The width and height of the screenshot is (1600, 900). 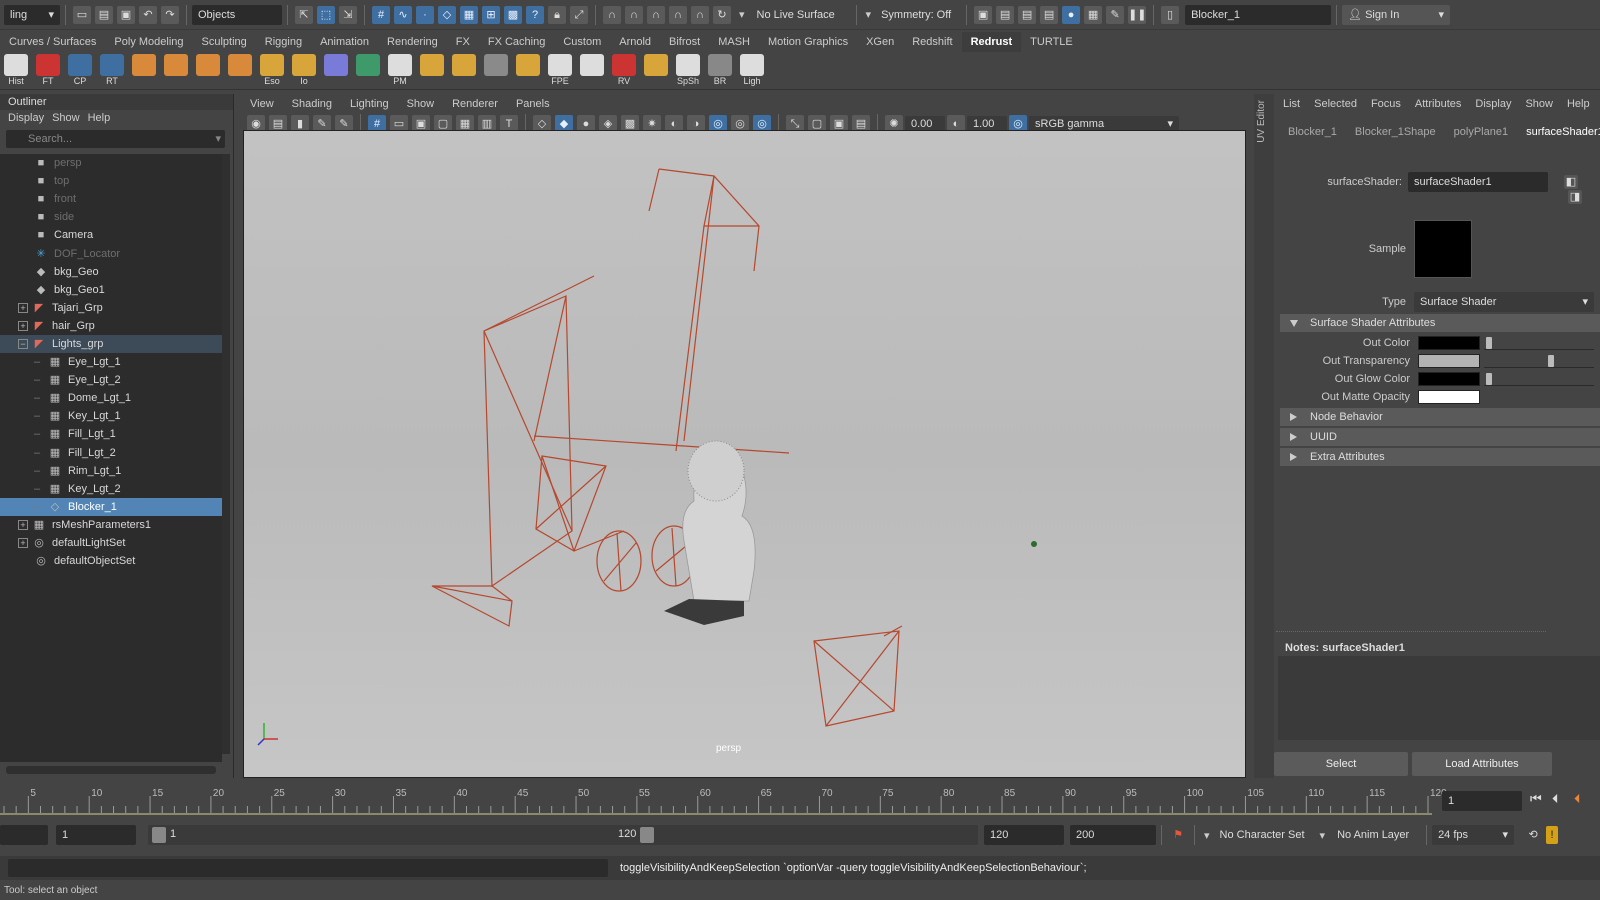 What do you see at coordinates (237, 14) in the screenshot?
I see `selection-mode-dropdown: Objects` at bounding box center [237, 14].